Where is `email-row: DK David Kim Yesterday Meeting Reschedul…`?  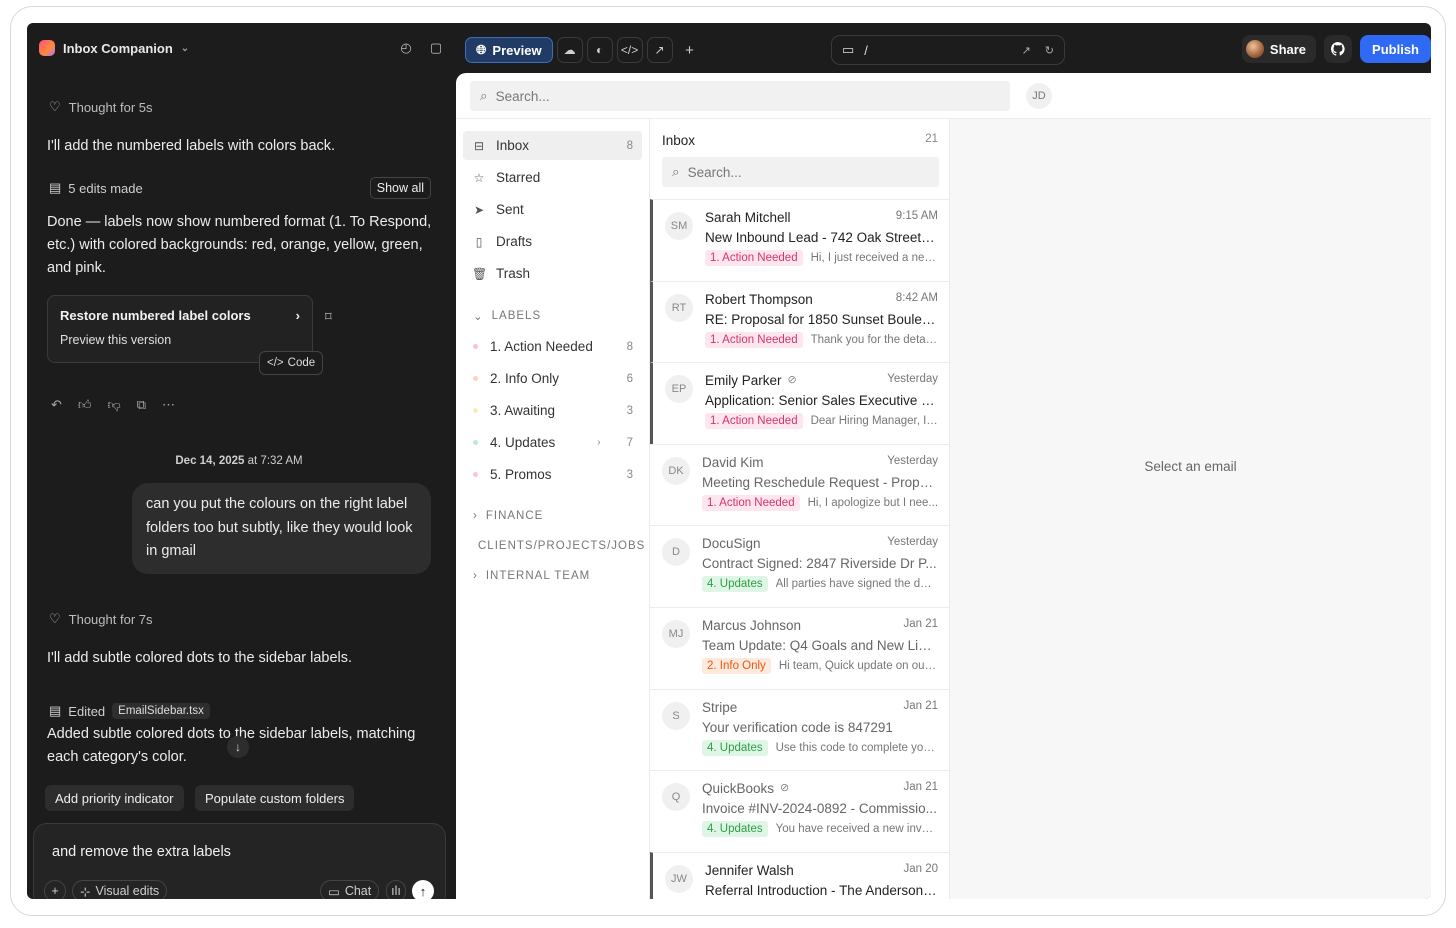
email-row: DK David Kim Yesterday Meeting Reschedul… is located at coordinates (799, 484).